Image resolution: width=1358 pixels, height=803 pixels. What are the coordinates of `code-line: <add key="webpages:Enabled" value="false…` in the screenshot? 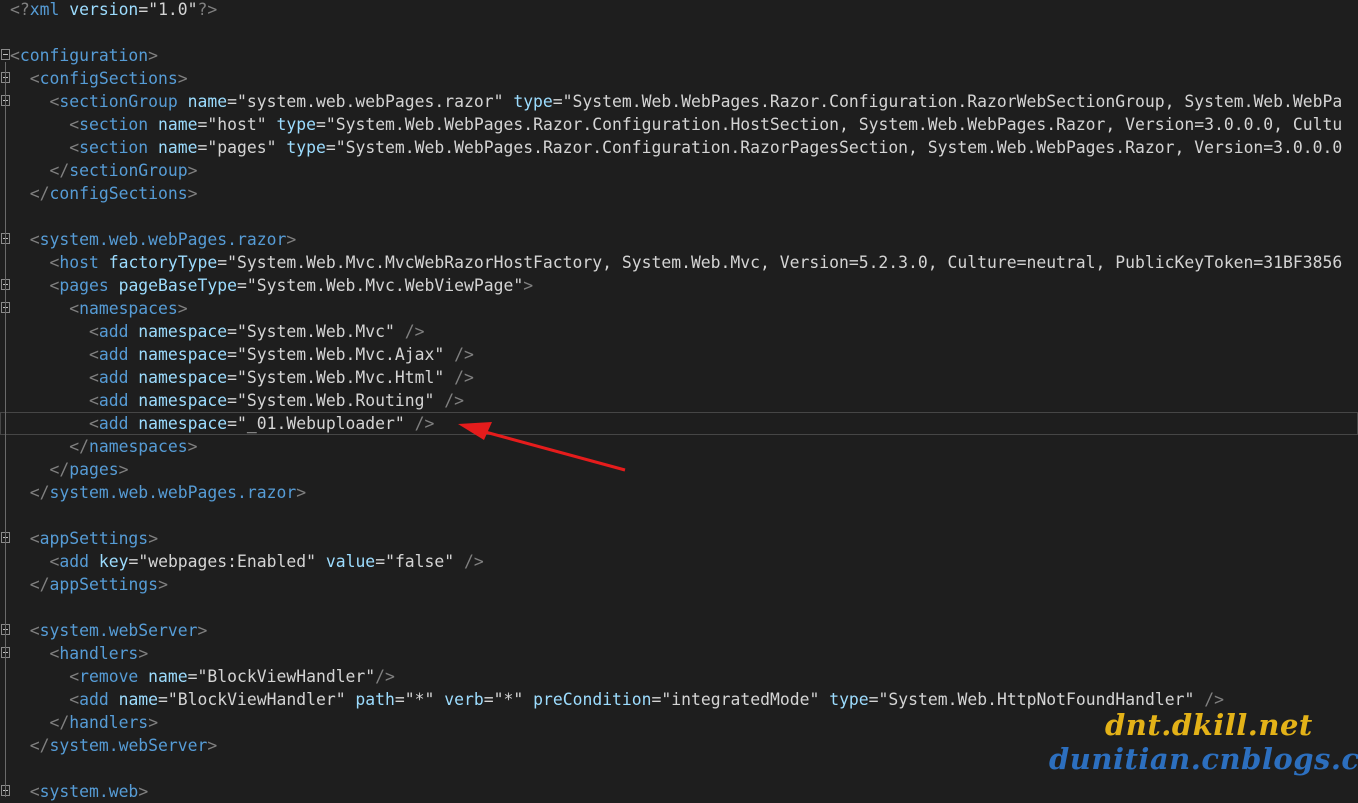 It's located at (679, 561).